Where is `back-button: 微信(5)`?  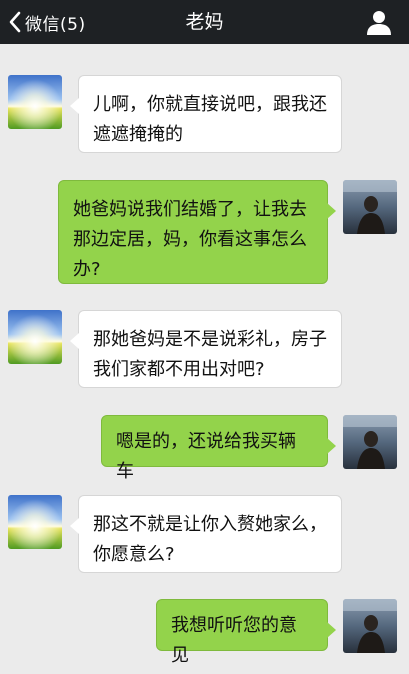
back-button: 微信(5) is located at coordinates (47, 22).